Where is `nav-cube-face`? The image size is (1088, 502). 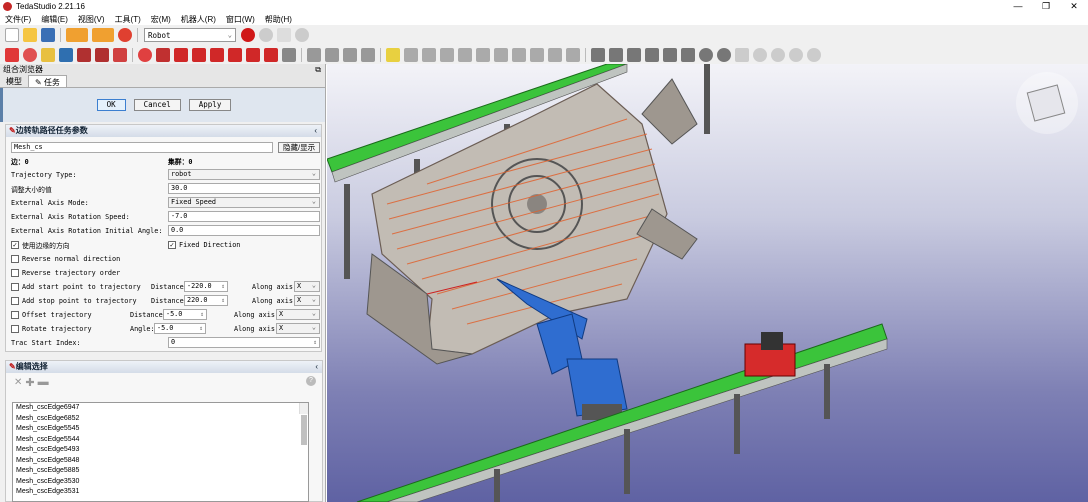 nav-cube-face is located at coordinates (1046, 103).